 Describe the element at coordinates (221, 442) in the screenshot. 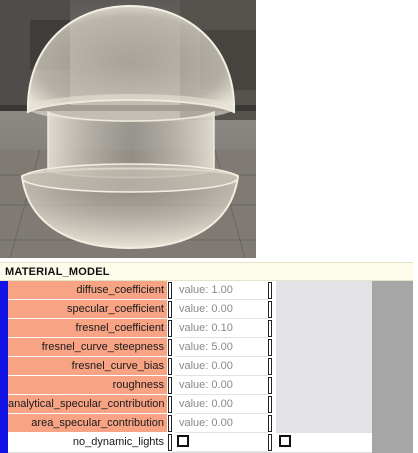

I see `no-dynamic-lights-cell` at that location.